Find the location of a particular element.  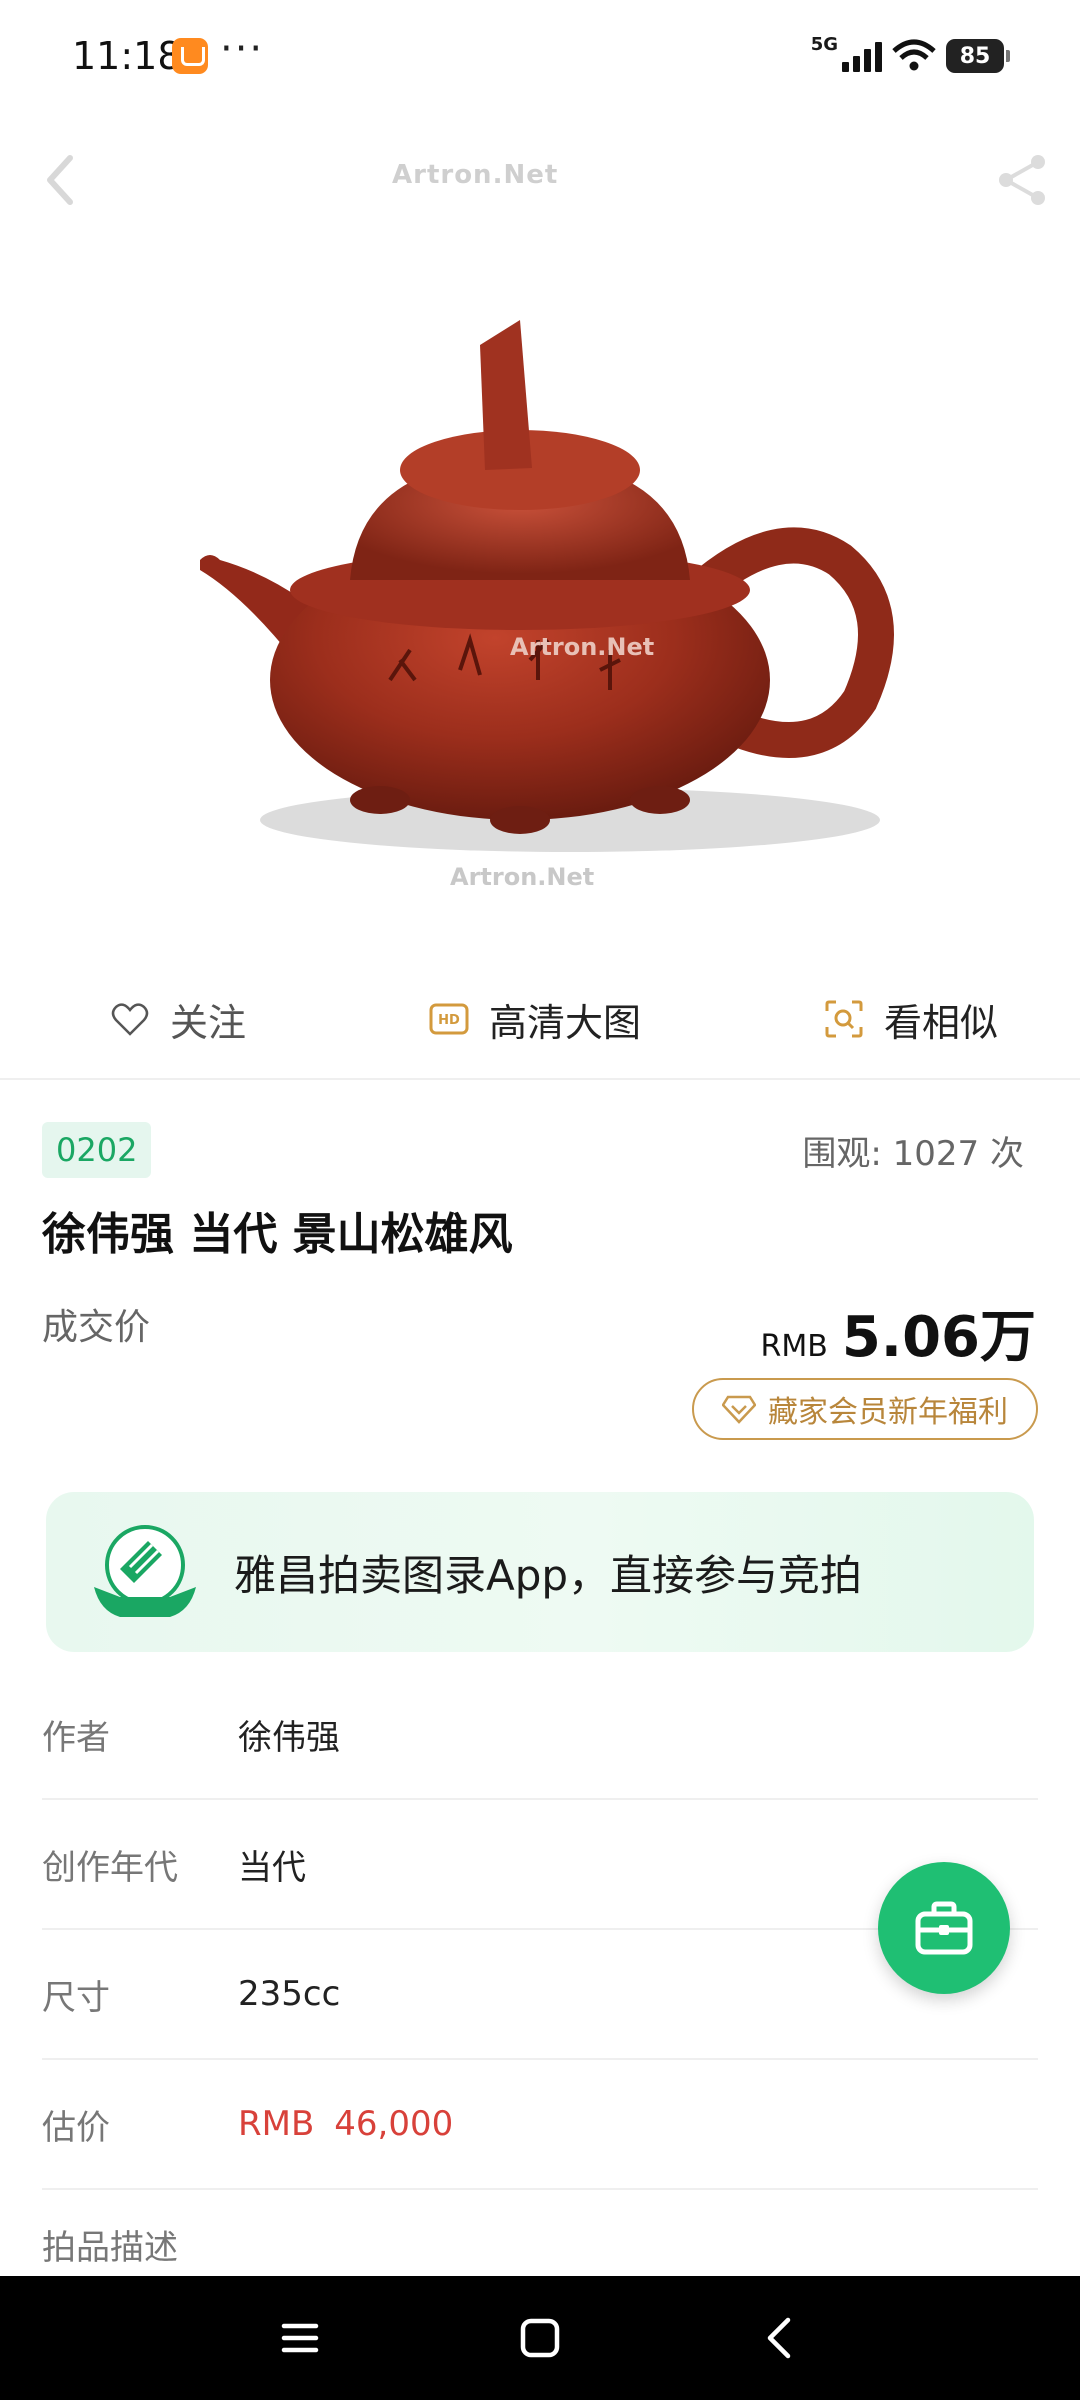

share-icon is located at coordinates (1022, 180).